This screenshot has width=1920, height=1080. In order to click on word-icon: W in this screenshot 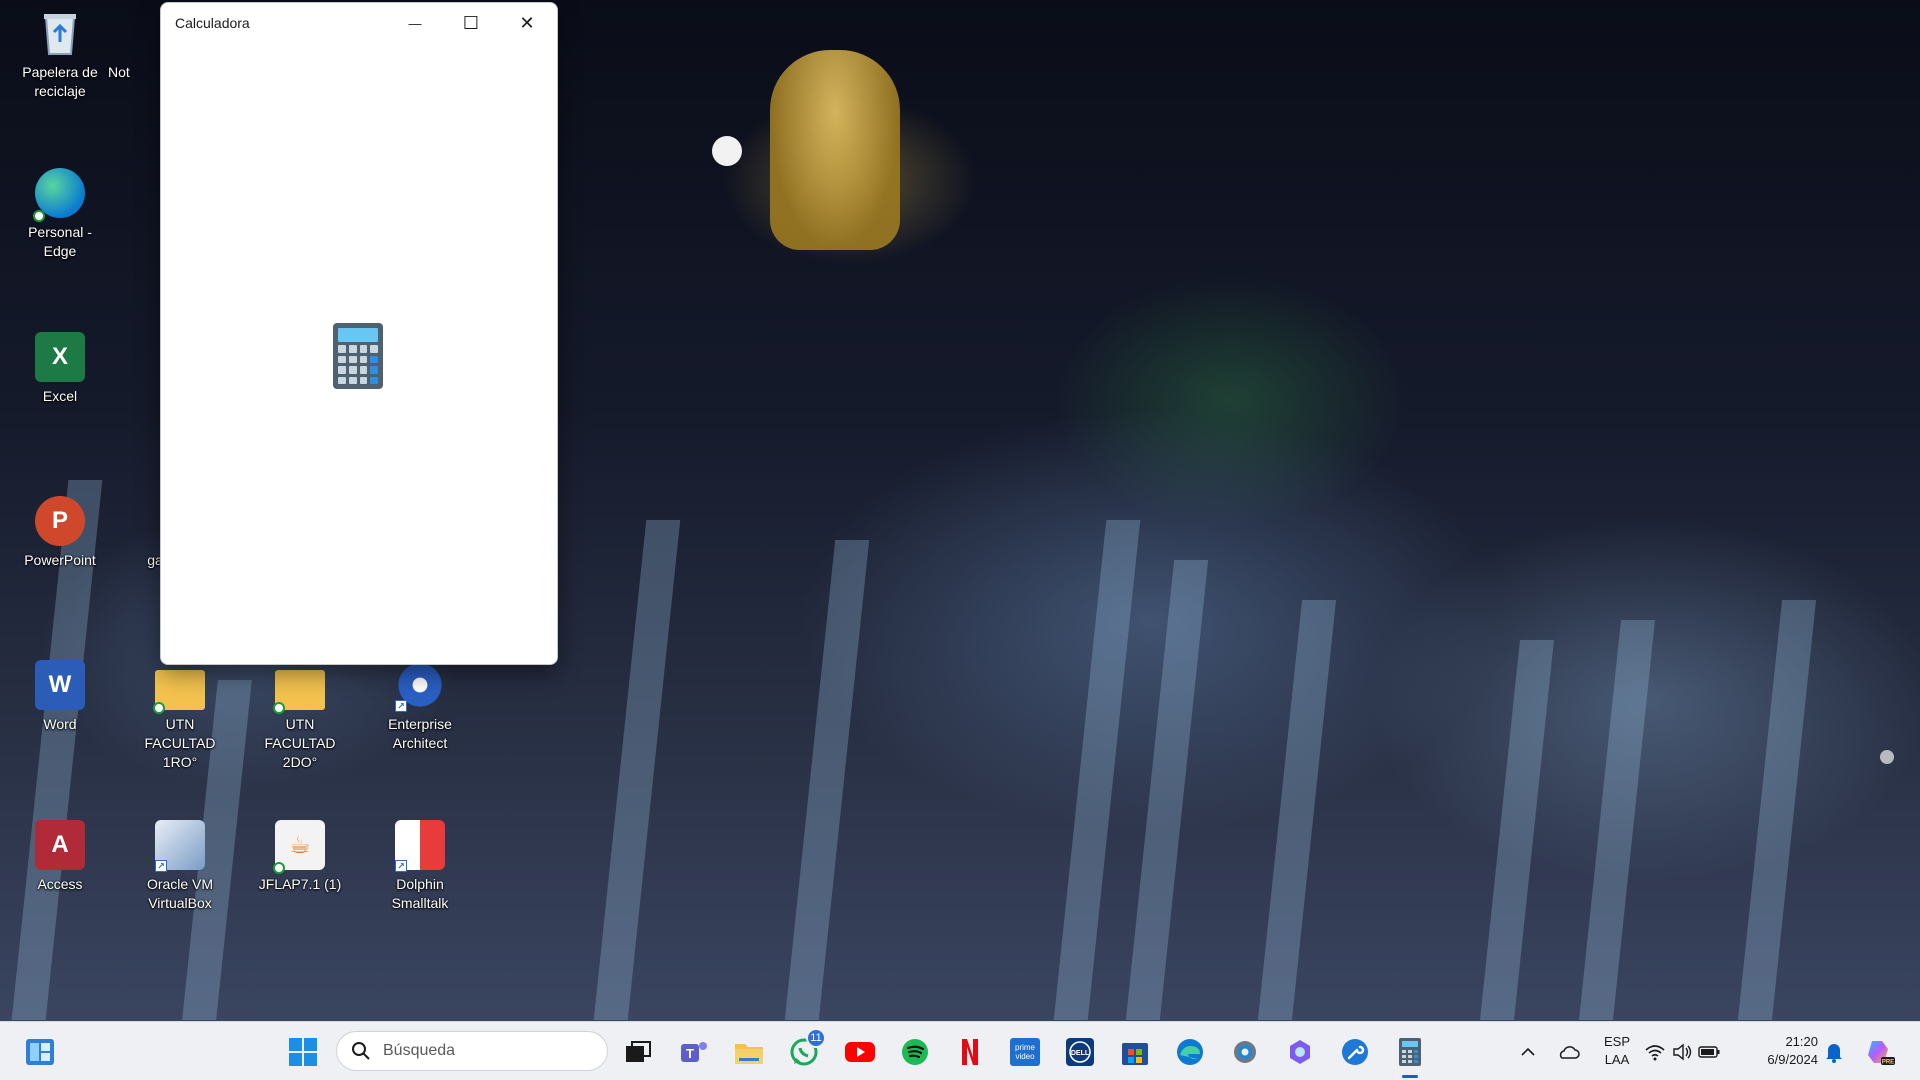, I will do `click(60, 685)`.